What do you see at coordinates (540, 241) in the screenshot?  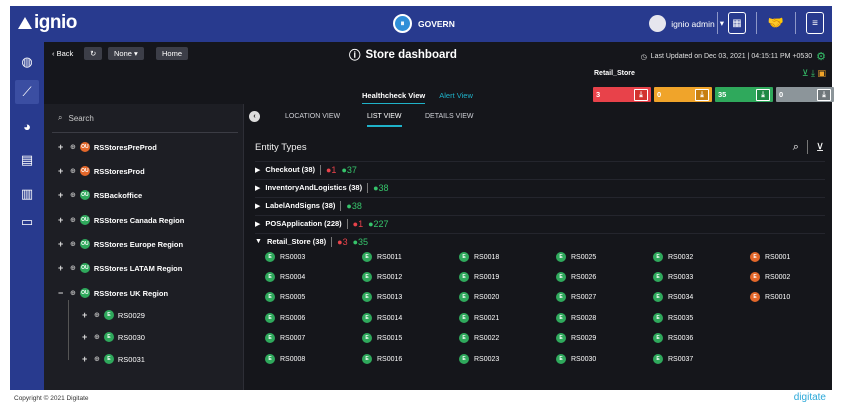 I see `entity-row: ▼ Retail_Store (38) ●3 ●35` at bounding box center [540, 241].